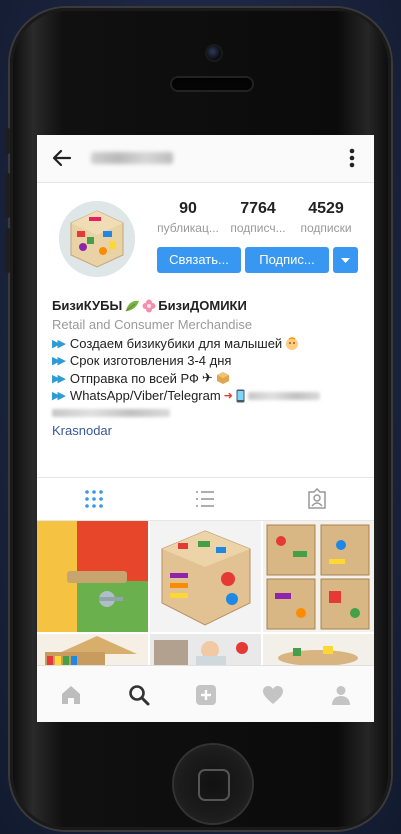  Describe the element at coordinates (94, 499) in the screenshot. I see `grid-icon` at that location.